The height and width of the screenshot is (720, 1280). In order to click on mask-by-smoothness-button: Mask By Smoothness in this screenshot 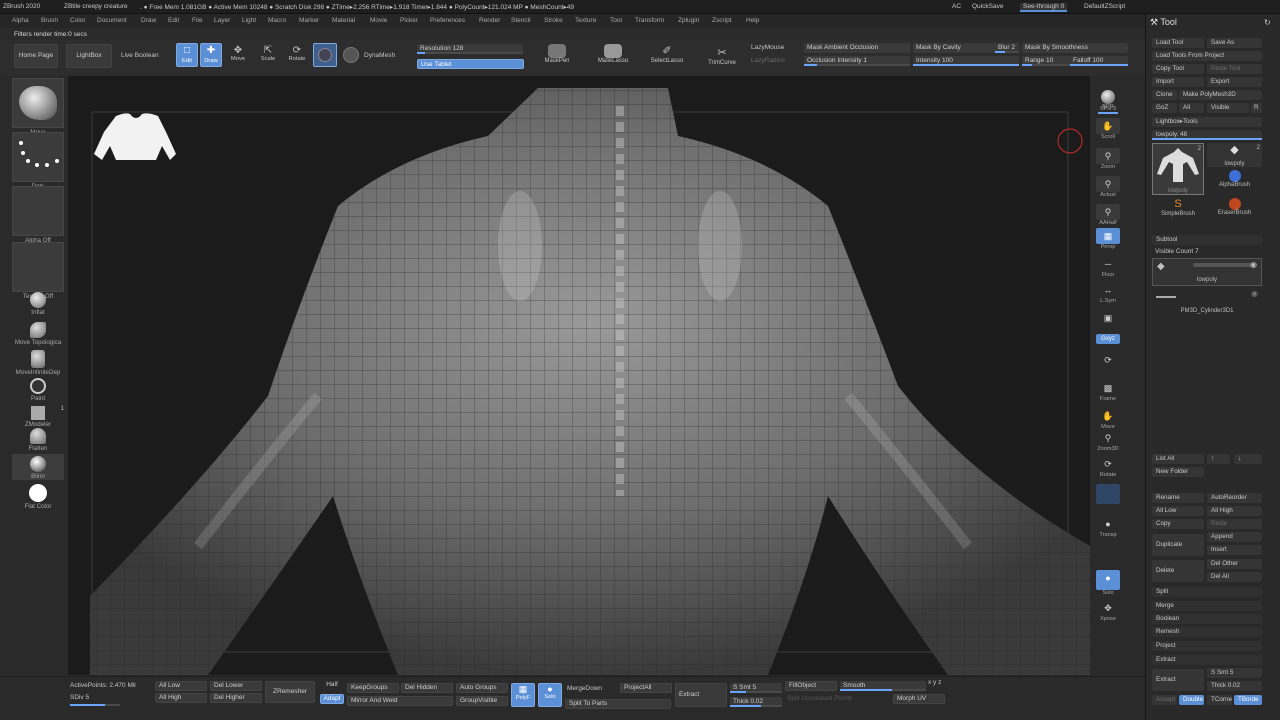, I will do `click(1075, 48)`.